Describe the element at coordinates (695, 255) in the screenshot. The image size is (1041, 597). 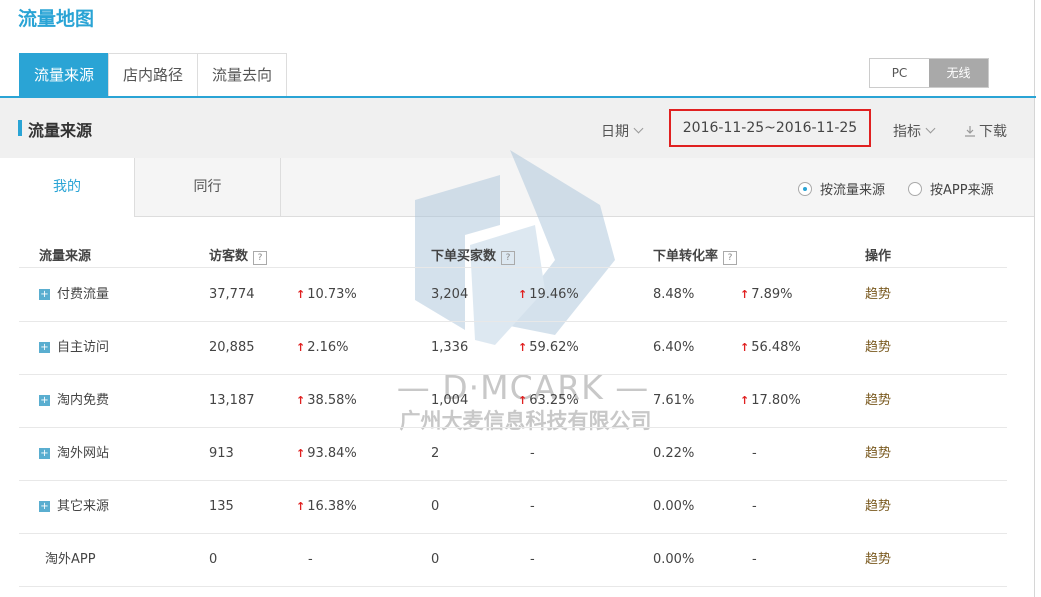
I see `header-conversion: 下单转化率?` at that location.